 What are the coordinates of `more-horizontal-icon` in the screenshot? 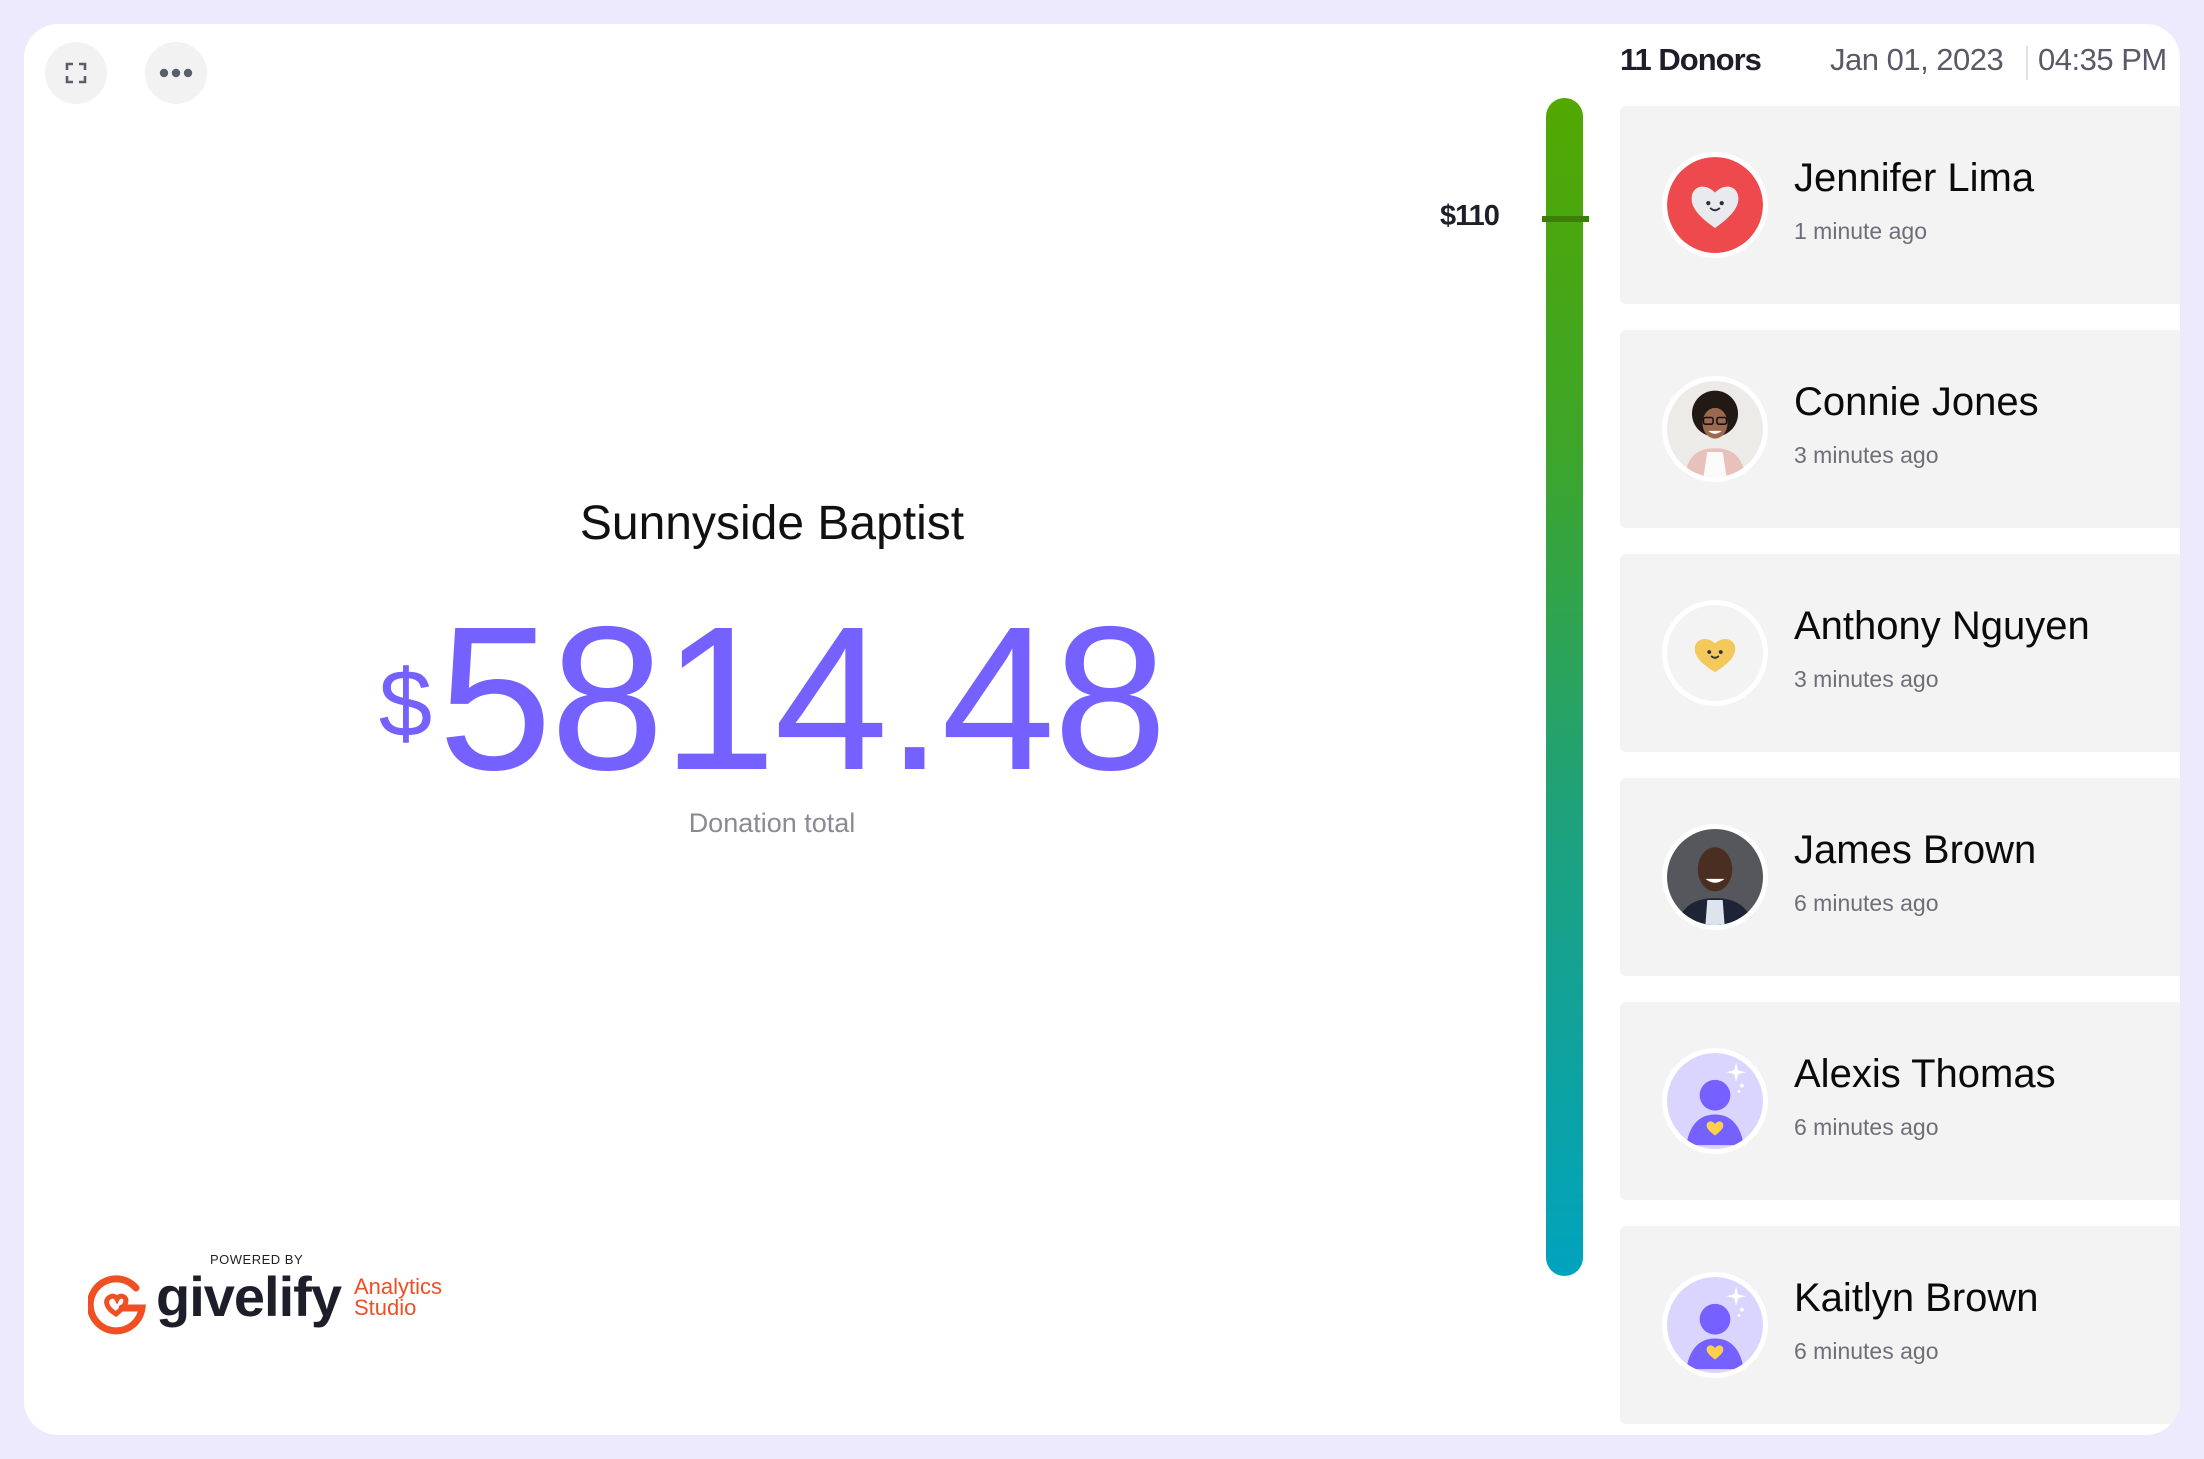 It's located at (176, 73).